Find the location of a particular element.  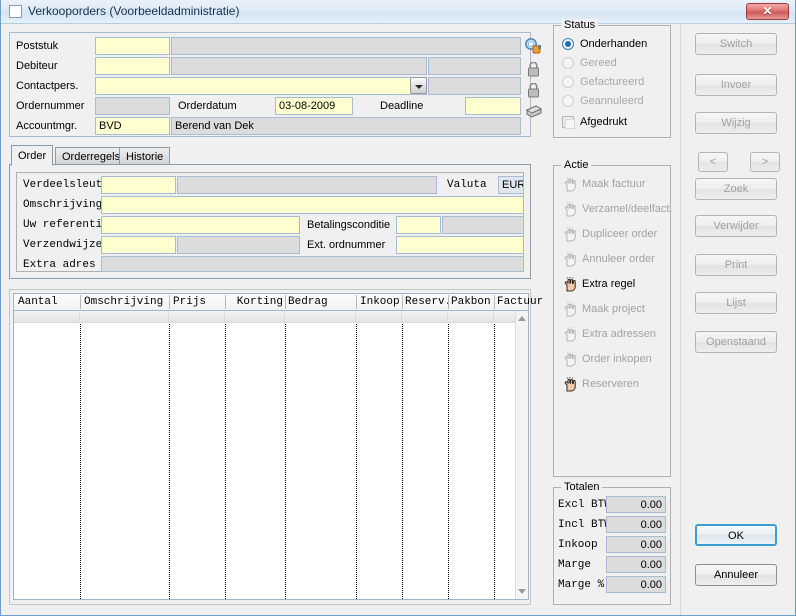

actie-legend: Actie is located at coordinates (576, 165).